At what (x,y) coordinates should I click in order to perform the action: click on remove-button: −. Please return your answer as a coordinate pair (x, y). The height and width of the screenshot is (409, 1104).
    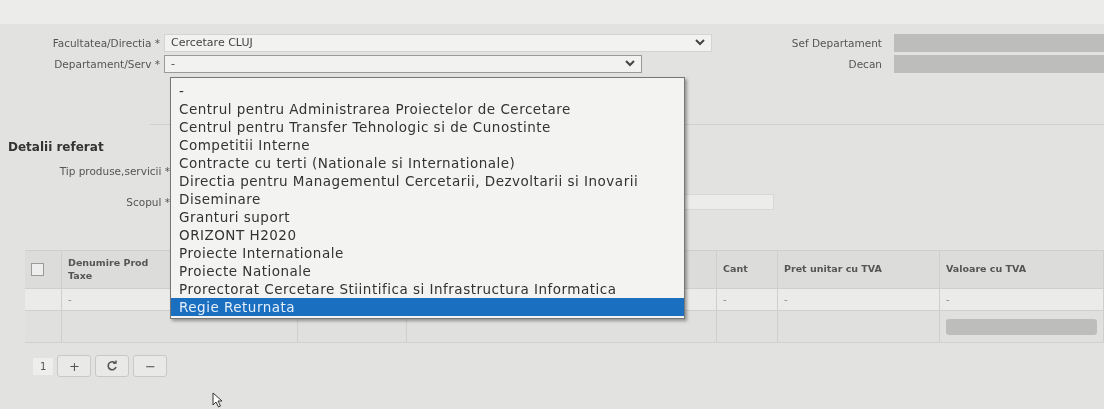
    Looking at the image, I should click on (150, 366).